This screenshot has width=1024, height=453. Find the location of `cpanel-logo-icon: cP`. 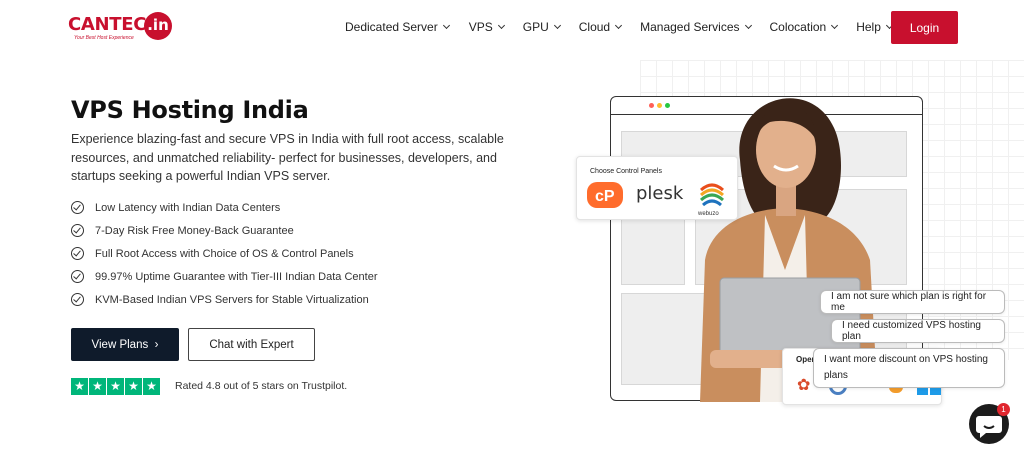

cpanel-logo-icon: cP is located at coordinates (605, 195).